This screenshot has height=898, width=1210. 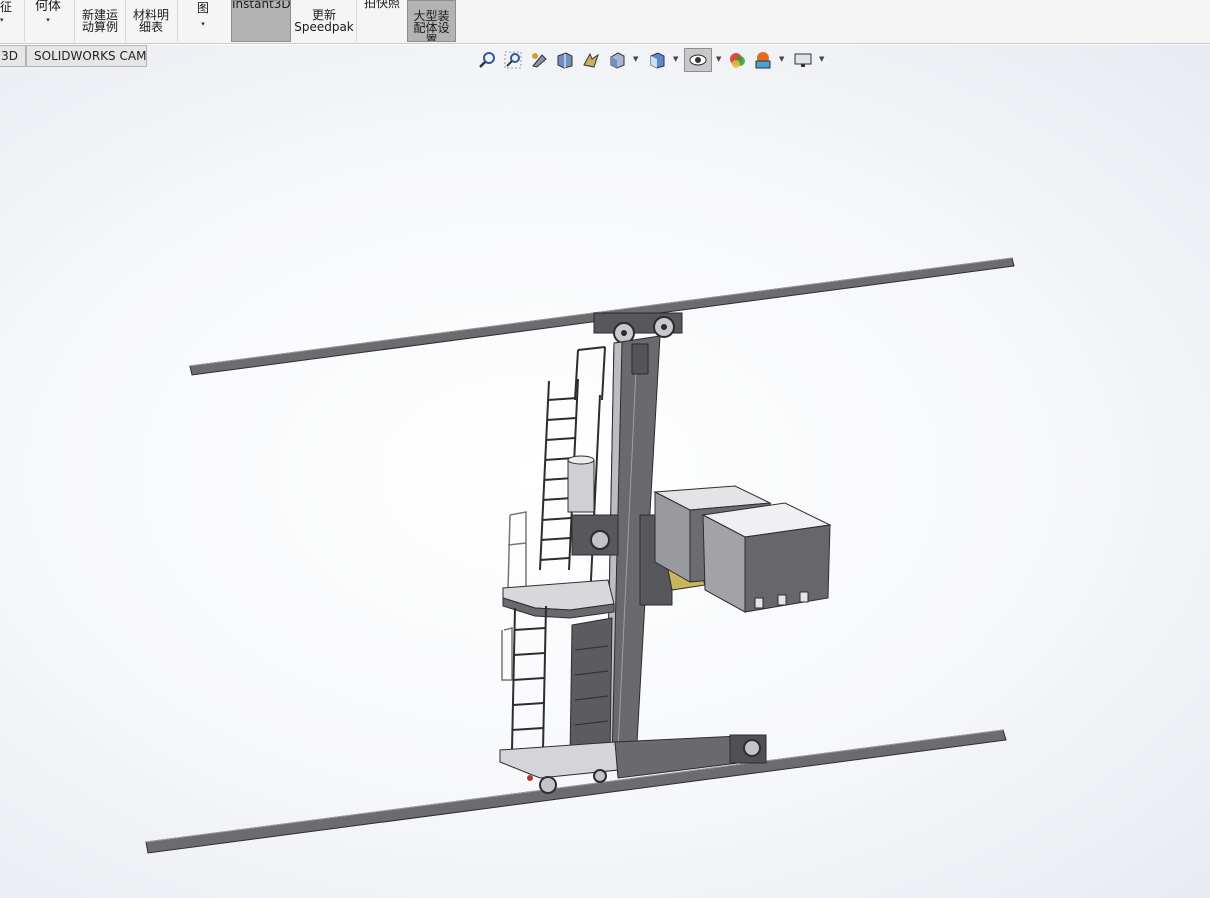 I want to click on ribbon-geometry-button: 何体 ▾, so click(x=48, y=21).